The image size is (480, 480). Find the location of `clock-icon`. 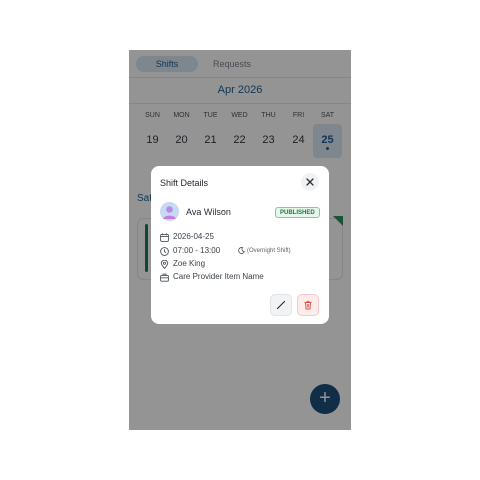

clock-icon is located at coordinates (164, 251).